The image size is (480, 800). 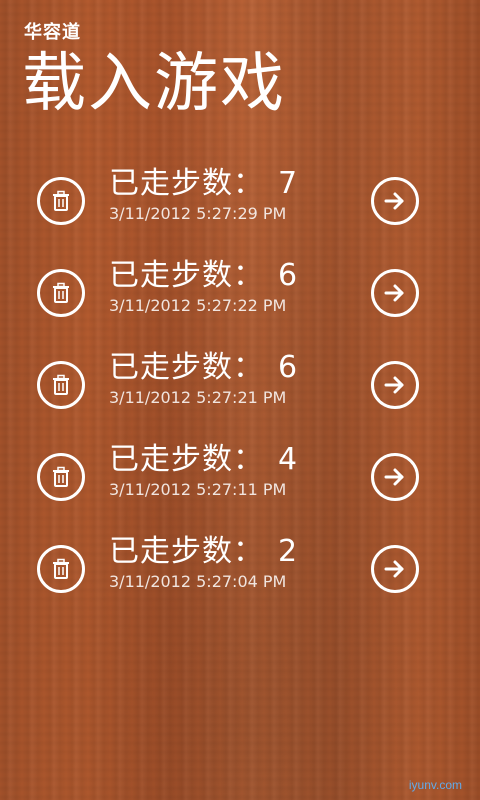 I want to click on saved-game-row: 已走步数： 6 3/11/2012 5:27:22 PM, so click(x=240, y=298).